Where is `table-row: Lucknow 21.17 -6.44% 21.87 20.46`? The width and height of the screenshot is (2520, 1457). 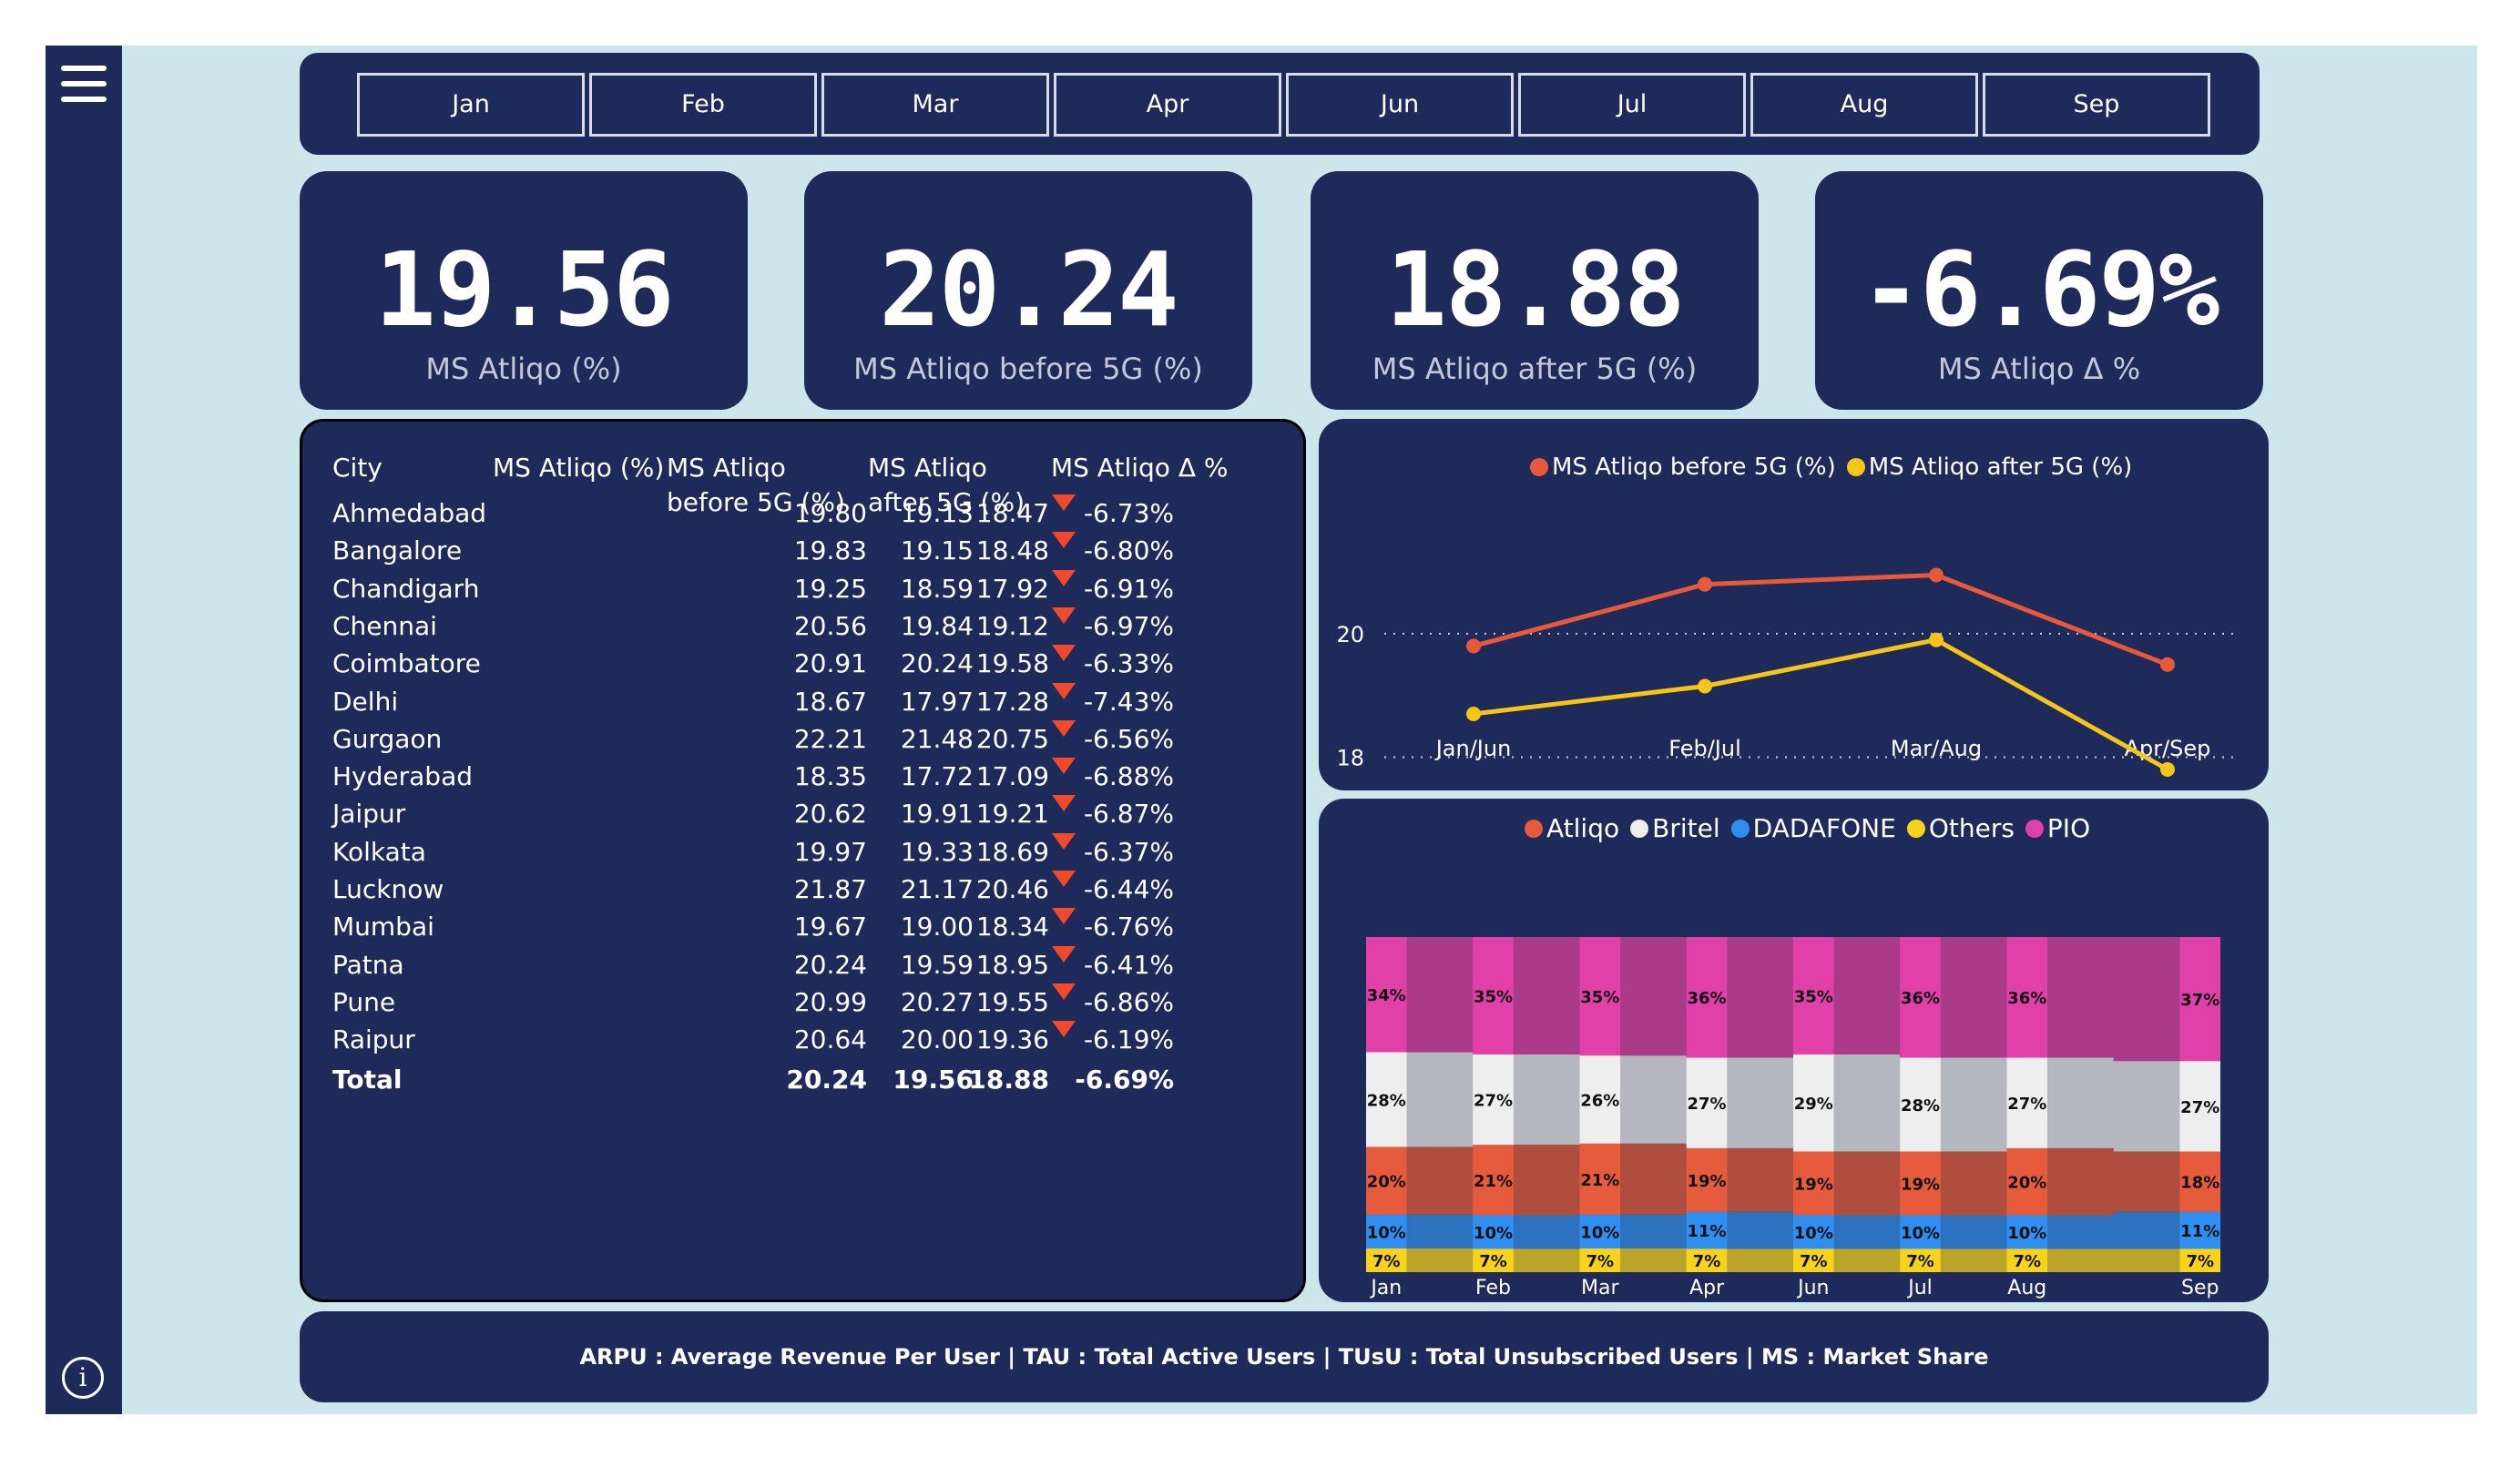
table-row: Lucknow 21.17 -6.44% 21.87 20.46 is located at coordinates (802, 890).